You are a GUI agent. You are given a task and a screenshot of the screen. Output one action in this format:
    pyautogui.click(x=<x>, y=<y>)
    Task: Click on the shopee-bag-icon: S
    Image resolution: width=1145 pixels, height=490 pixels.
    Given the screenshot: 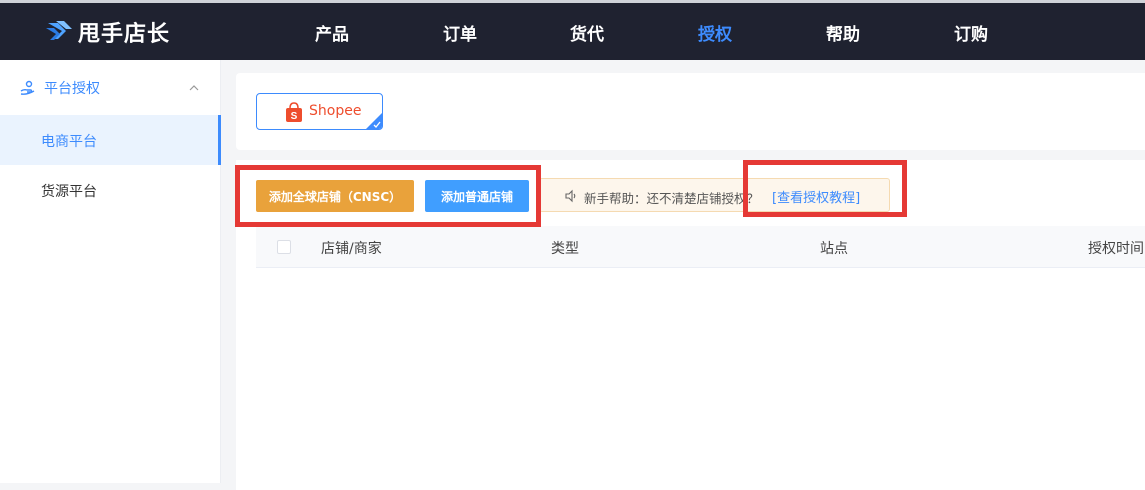 What is the action you would take?
    pyautogui.click(x=294, y=112)
    